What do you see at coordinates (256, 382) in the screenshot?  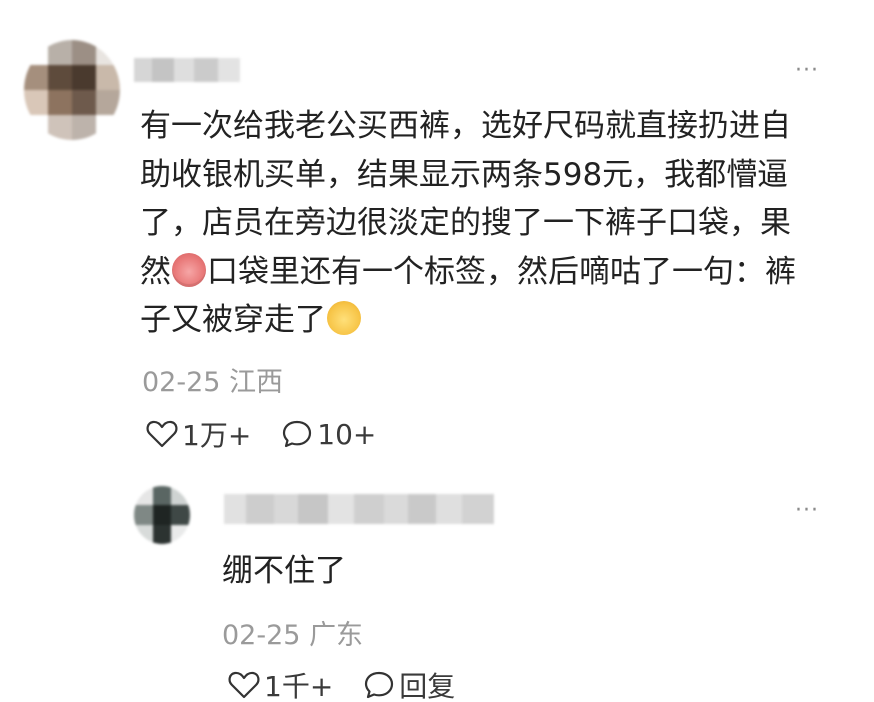 I see `comment-location: 江西` at bounding box center [256, 382].